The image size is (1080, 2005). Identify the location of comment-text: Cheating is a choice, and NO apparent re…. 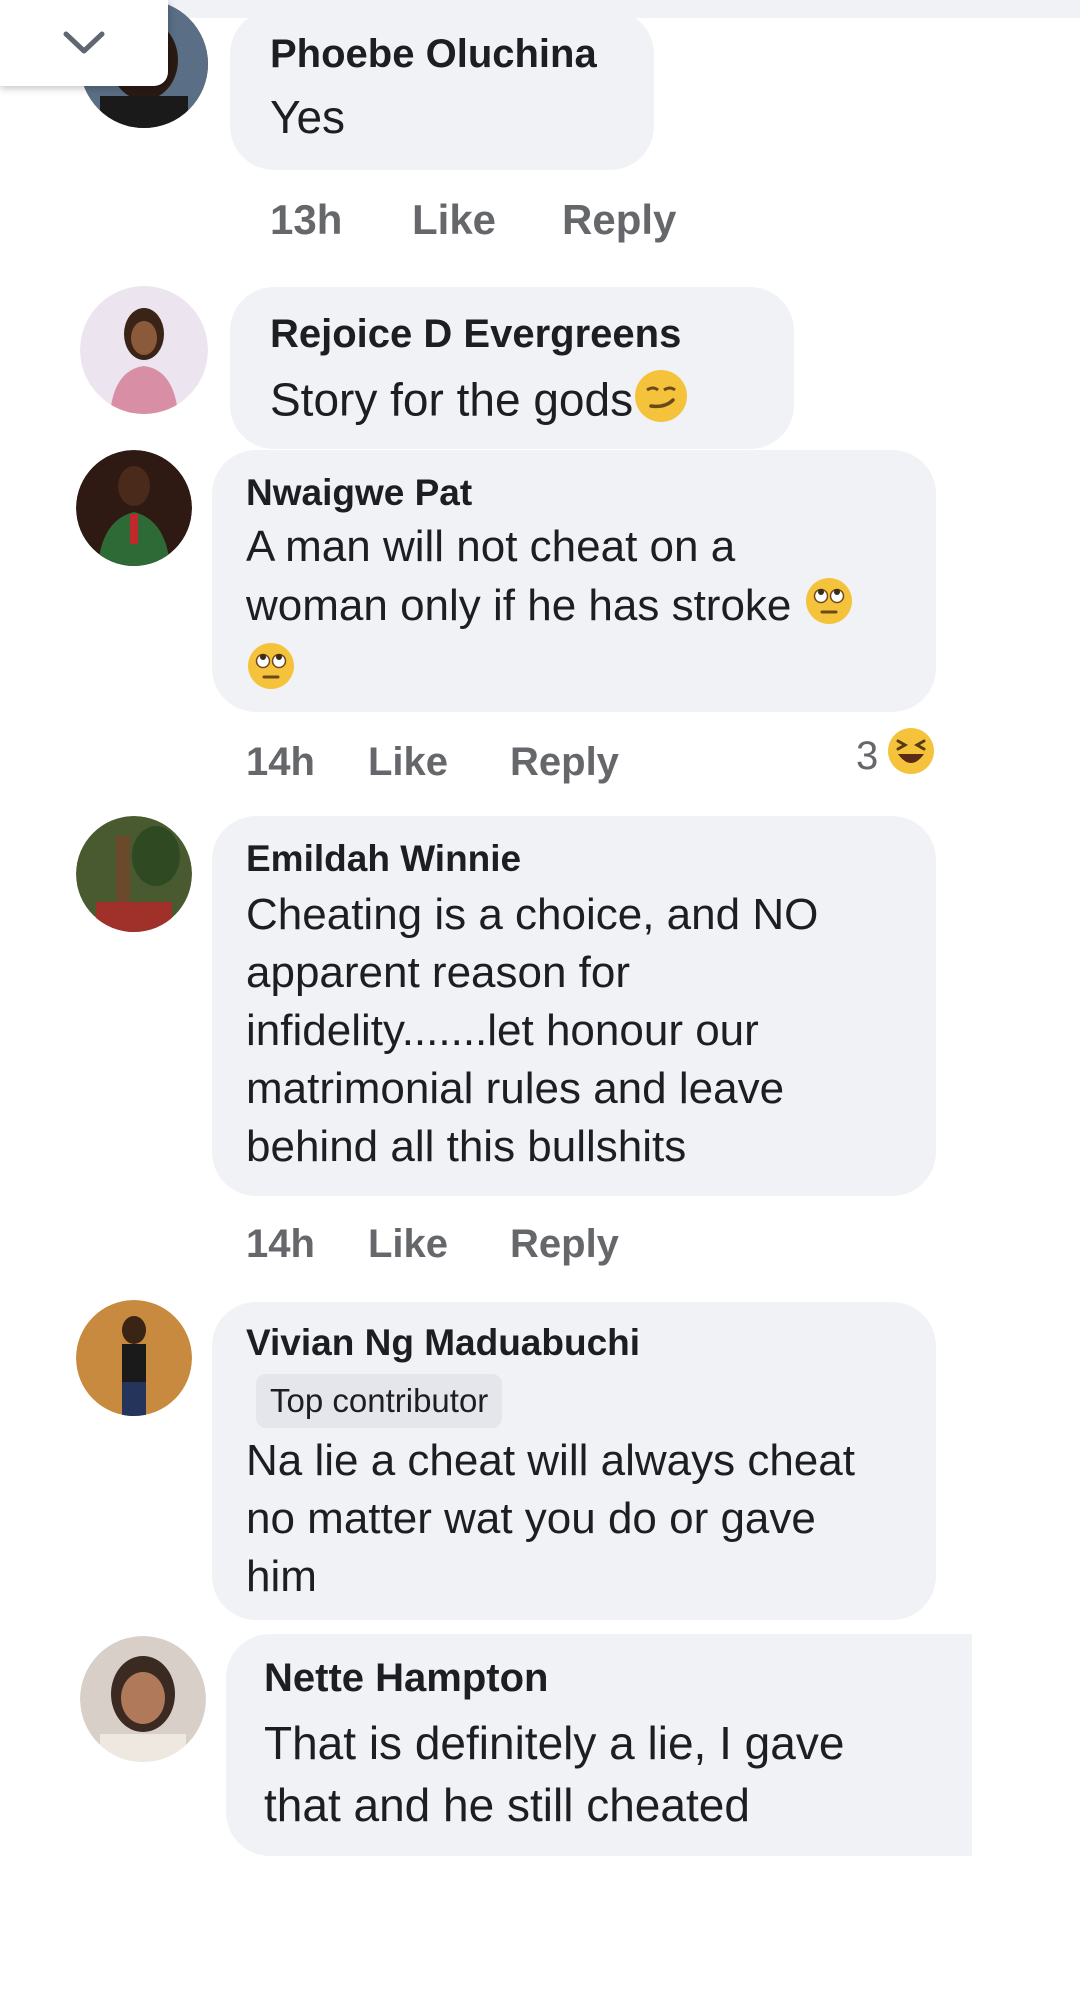
(532, 1031).